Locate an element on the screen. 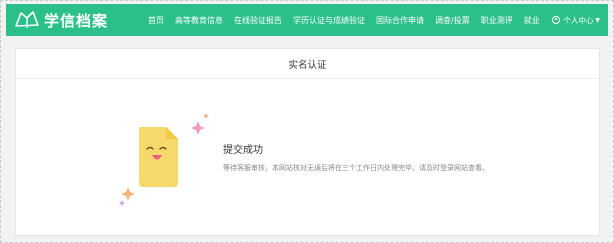  nav-item-home: 首页 is located at coordinates (156, 20).